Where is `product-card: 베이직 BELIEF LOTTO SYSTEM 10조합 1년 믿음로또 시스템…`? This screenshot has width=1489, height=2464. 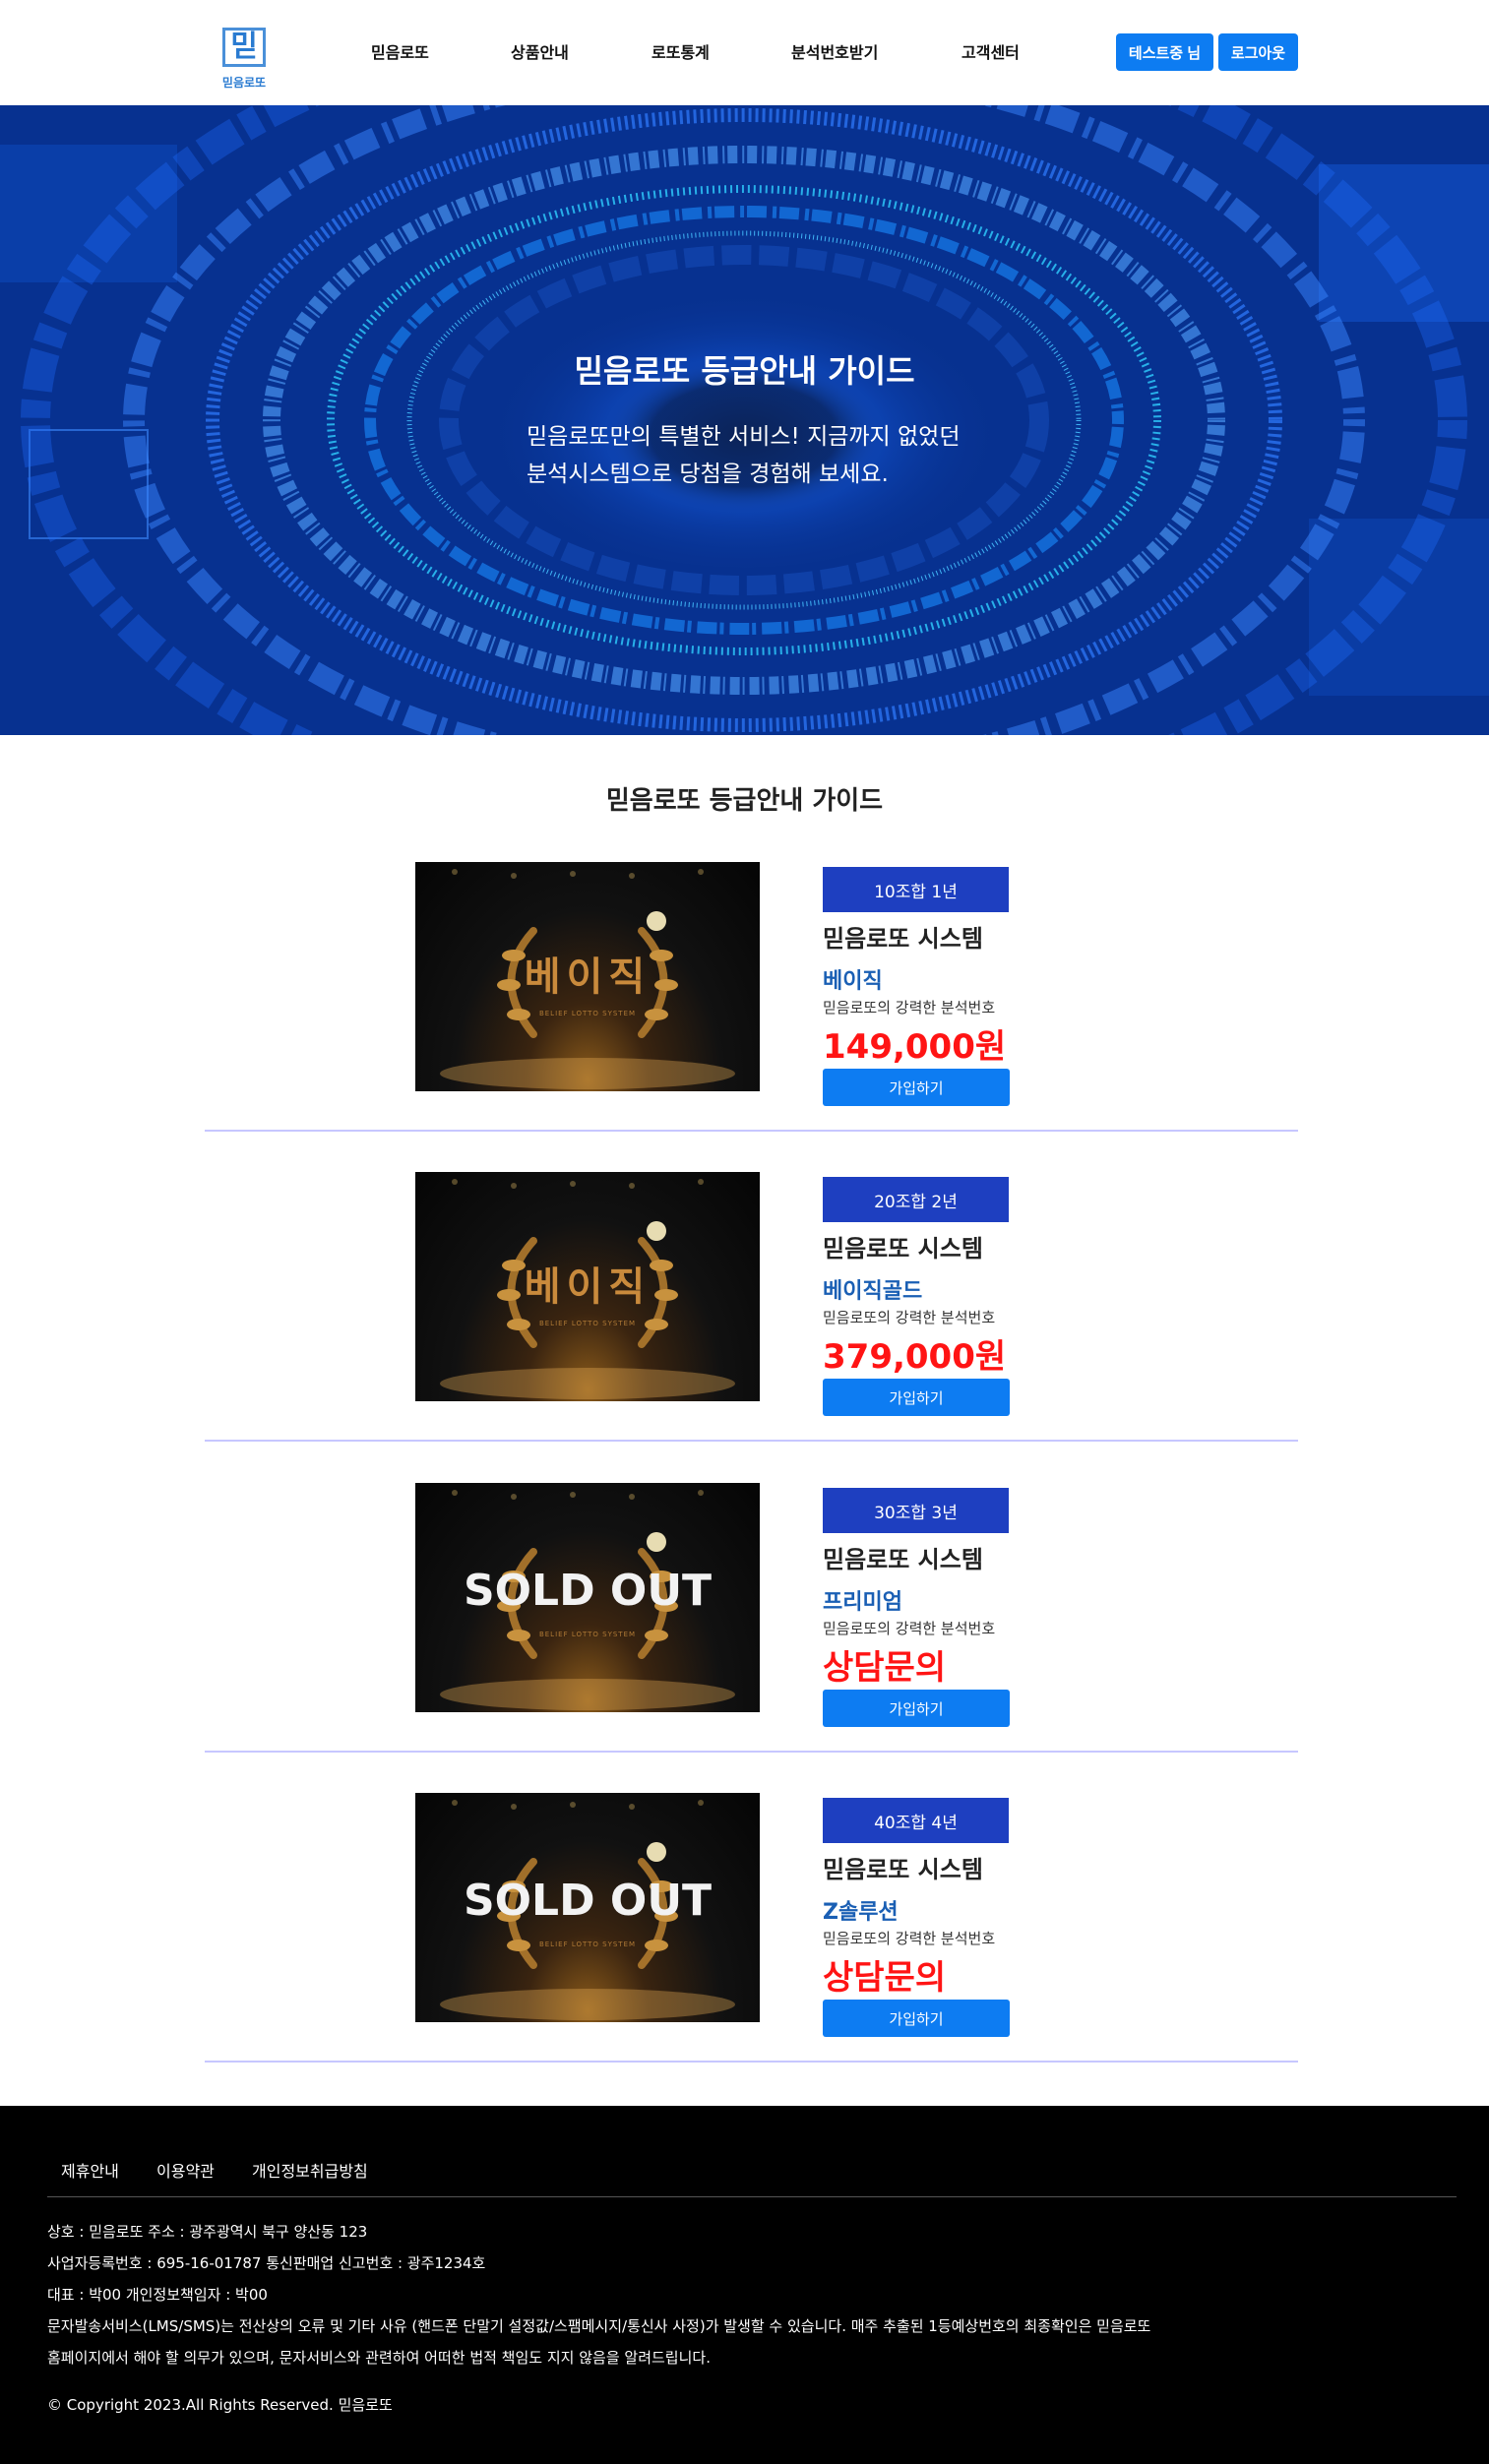 product-card: 베이직 BELIEF LOTTO SYSTEM 10조합 1년 믿음로또 시스템… is located at coordinates (751, 997).